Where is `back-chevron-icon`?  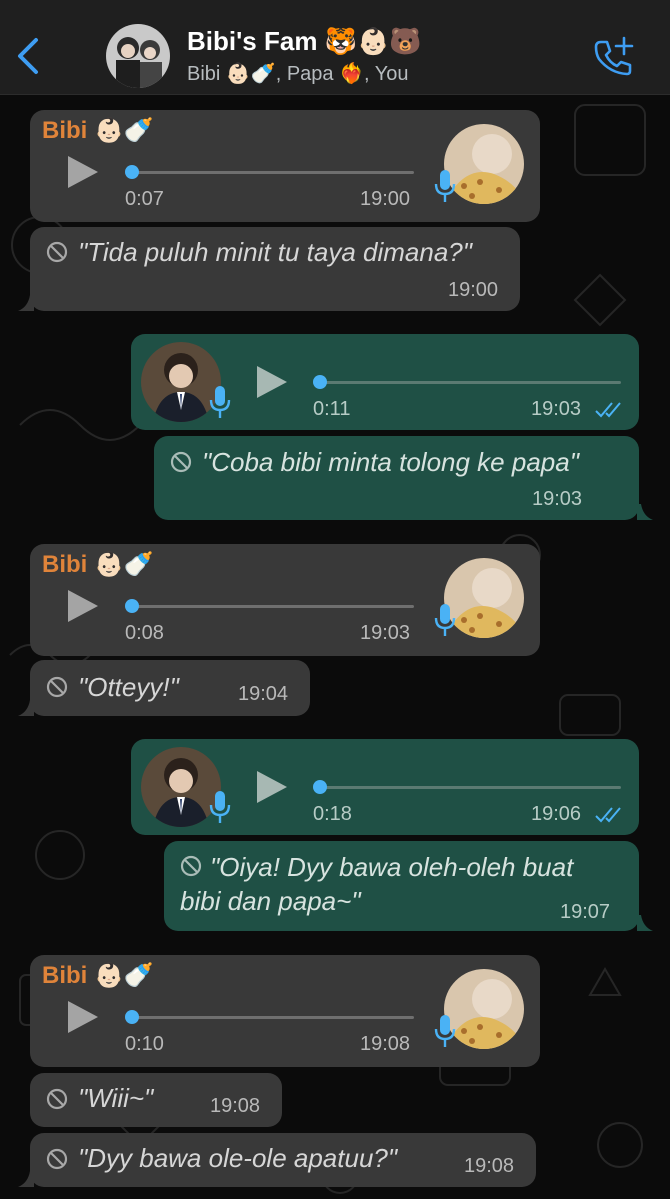 back-chevron-icon is located at coordinates (28, 56).